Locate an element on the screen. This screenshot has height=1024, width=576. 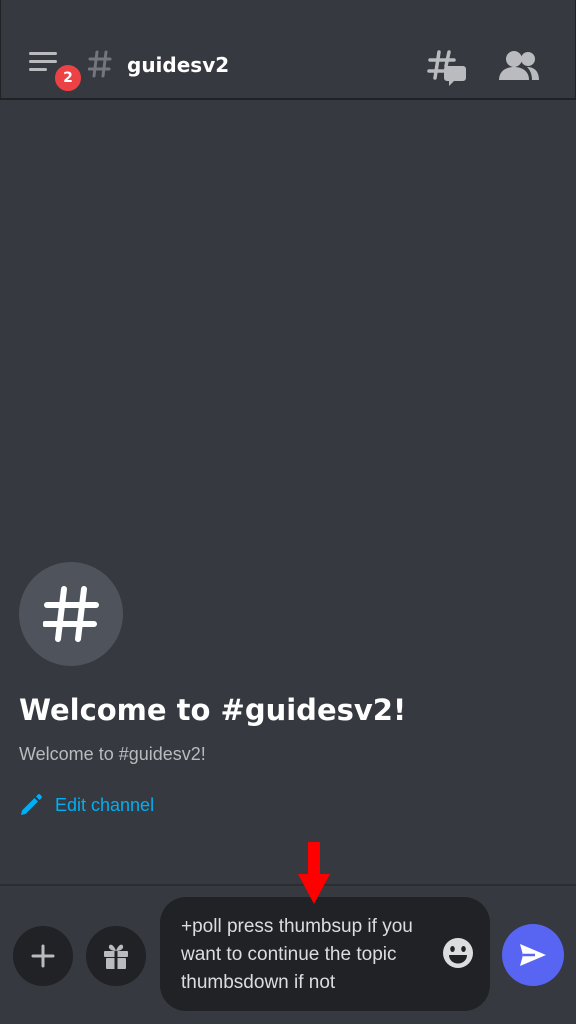
members-button is located at coordinates (519, 68).